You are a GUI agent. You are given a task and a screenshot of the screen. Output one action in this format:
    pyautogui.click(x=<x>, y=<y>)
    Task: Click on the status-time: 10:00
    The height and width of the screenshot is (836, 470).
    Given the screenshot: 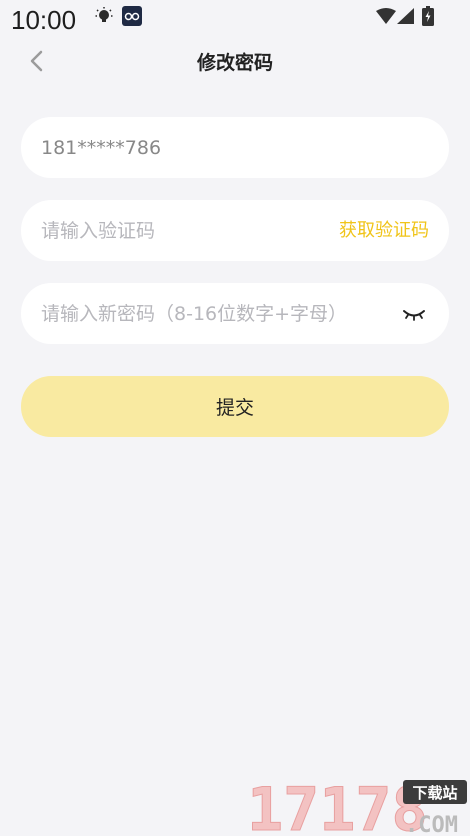 What is the action you would take?
    pyautogui.click(x=44, y=20)
    